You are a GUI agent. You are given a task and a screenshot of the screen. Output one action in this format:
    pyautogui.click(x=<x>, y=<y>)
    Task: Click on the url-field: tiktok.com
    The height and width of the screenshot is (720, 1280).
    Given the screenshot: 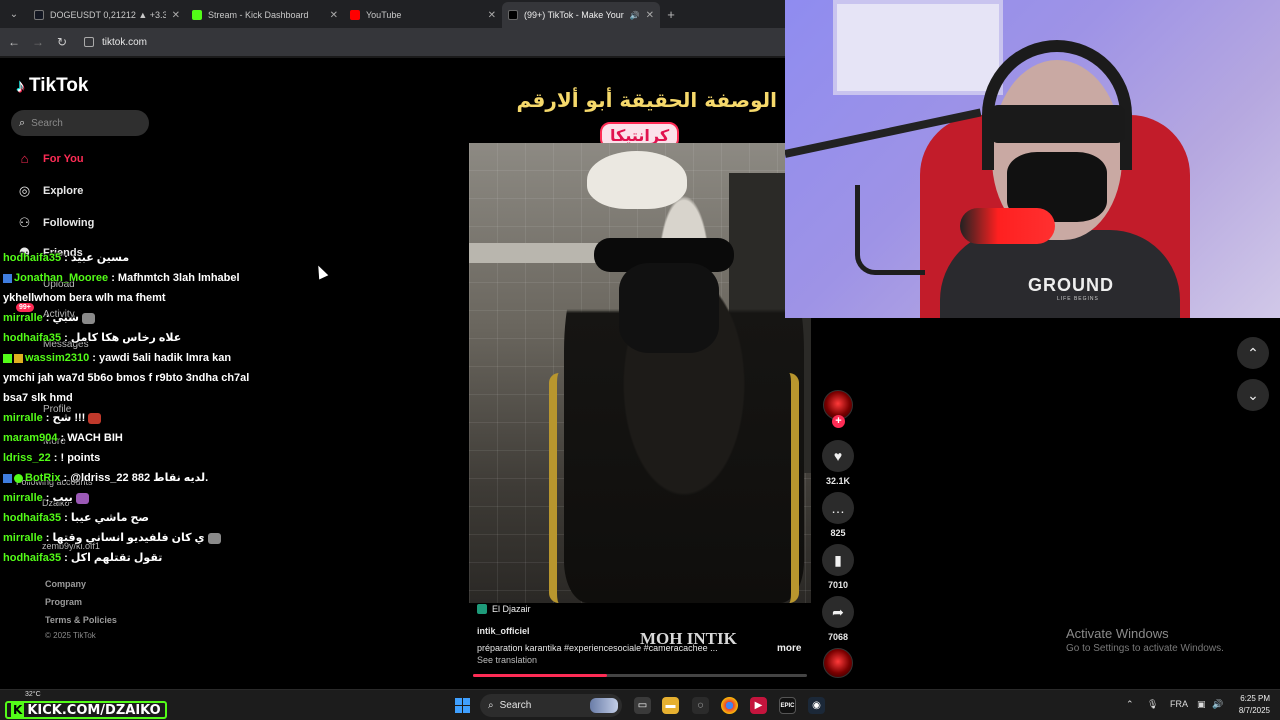 What is the action you would take?
    pyautogui.click(x=115, y=42)
    